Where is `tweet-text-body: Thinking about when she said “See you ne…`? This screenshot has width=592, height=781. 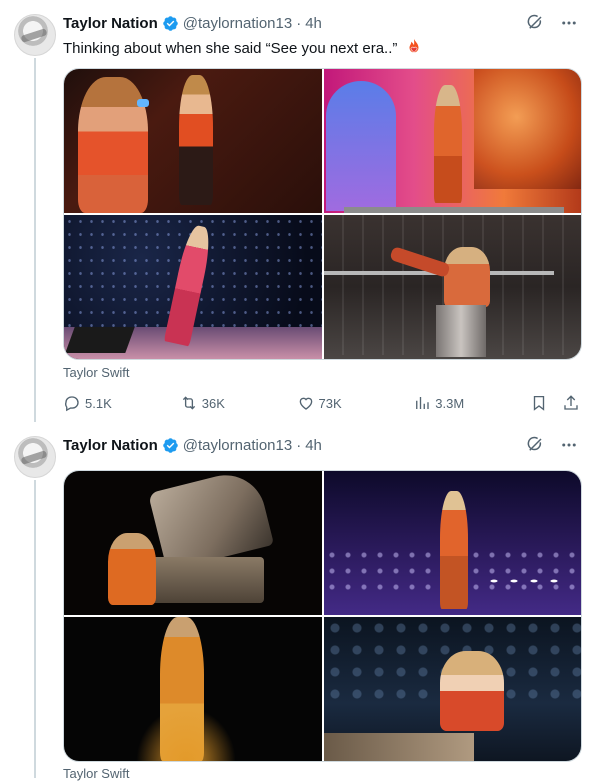 tweet-text-body: Thinking about when she said “See you ne… is located at coordinates (230, 48).